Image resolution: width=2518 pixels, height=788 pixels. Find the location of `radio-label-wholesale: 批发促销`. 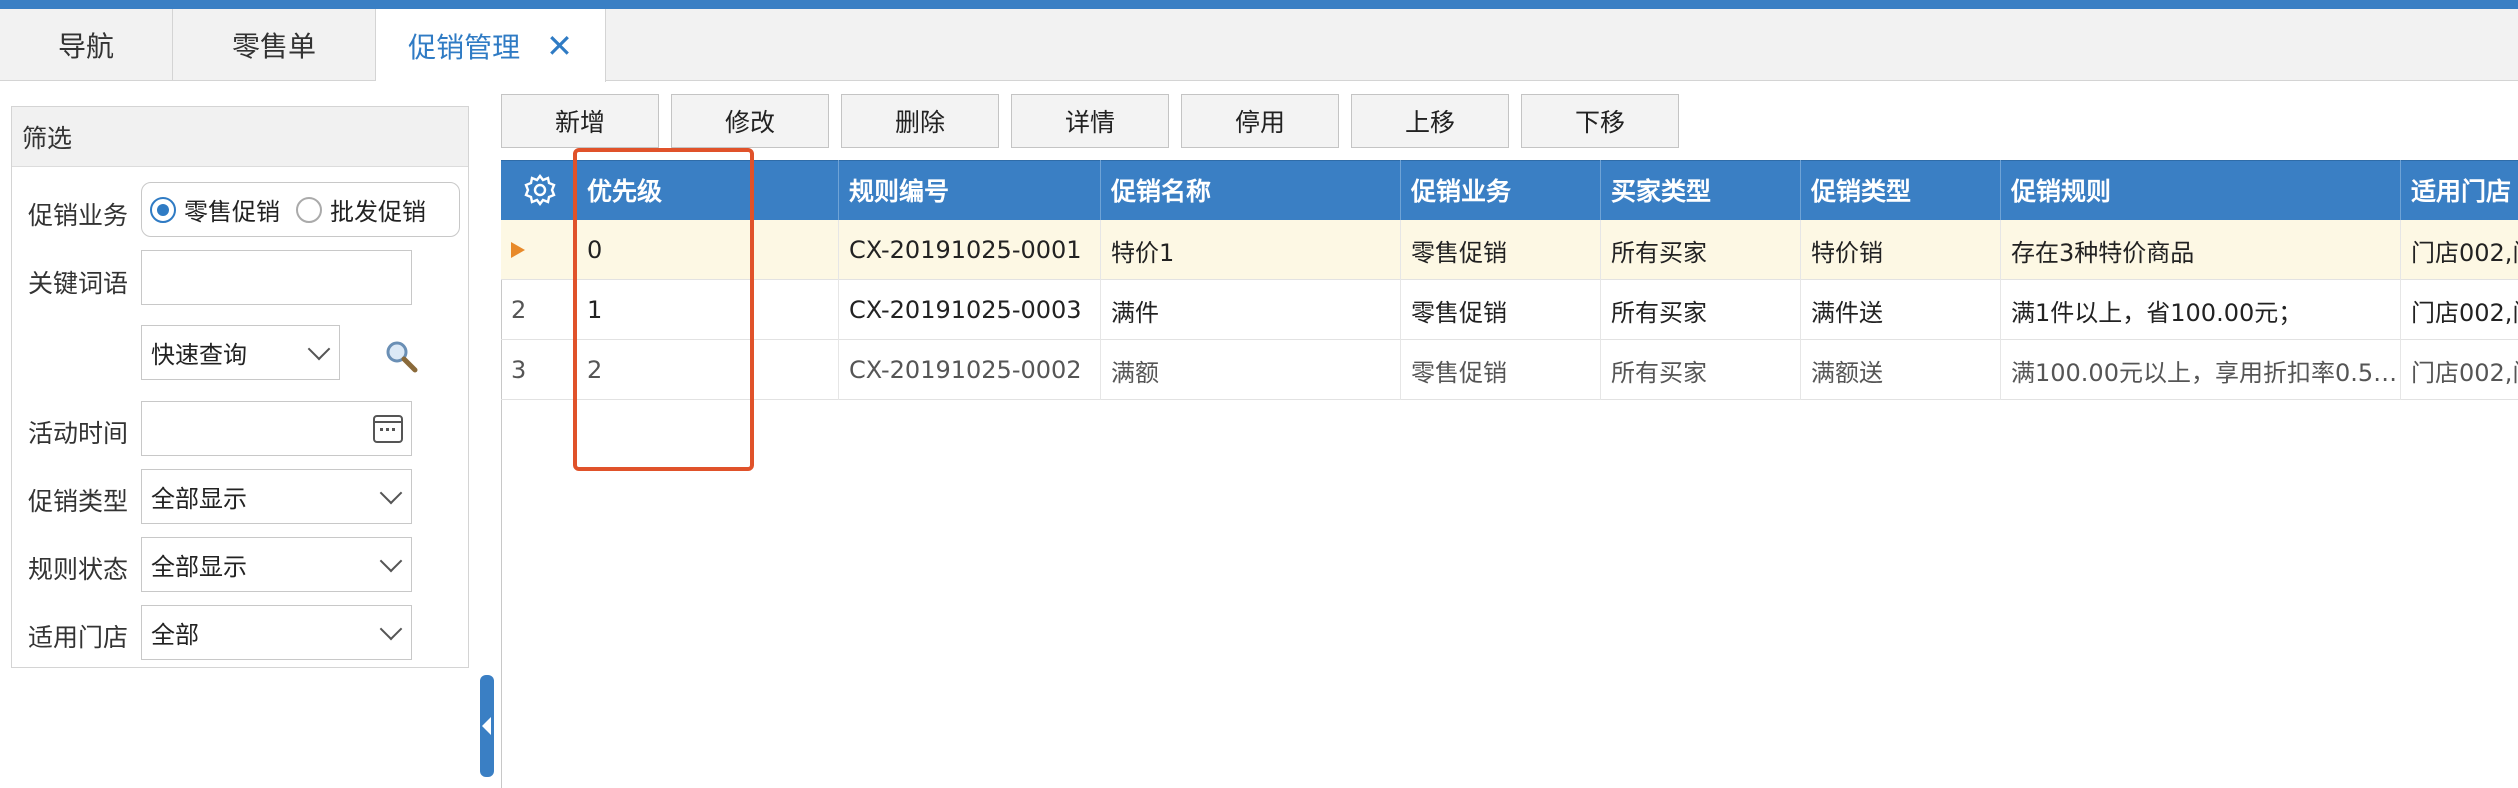

radio-label-wholesale: 批发促销 is located at coordinates (378, 212).